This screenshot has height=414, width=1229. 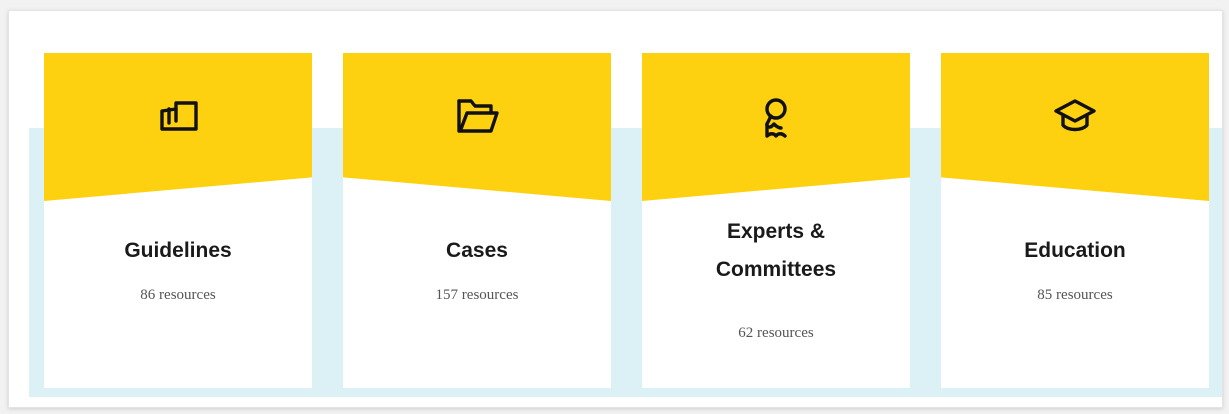 What do you see at coordinates (178, 295) in the screenshot?
I see `card-resource-count: 86 resources` at bounding box center [178, 295].